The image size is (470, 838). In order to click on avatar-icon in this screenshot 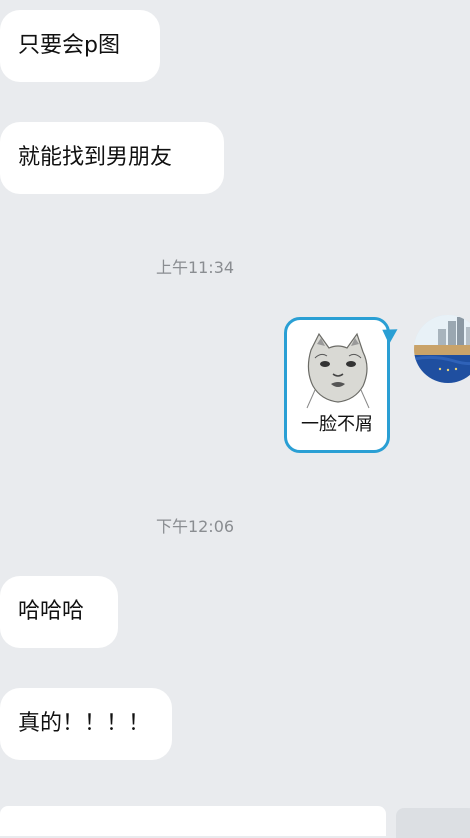, I will do `click(442, 349)`.